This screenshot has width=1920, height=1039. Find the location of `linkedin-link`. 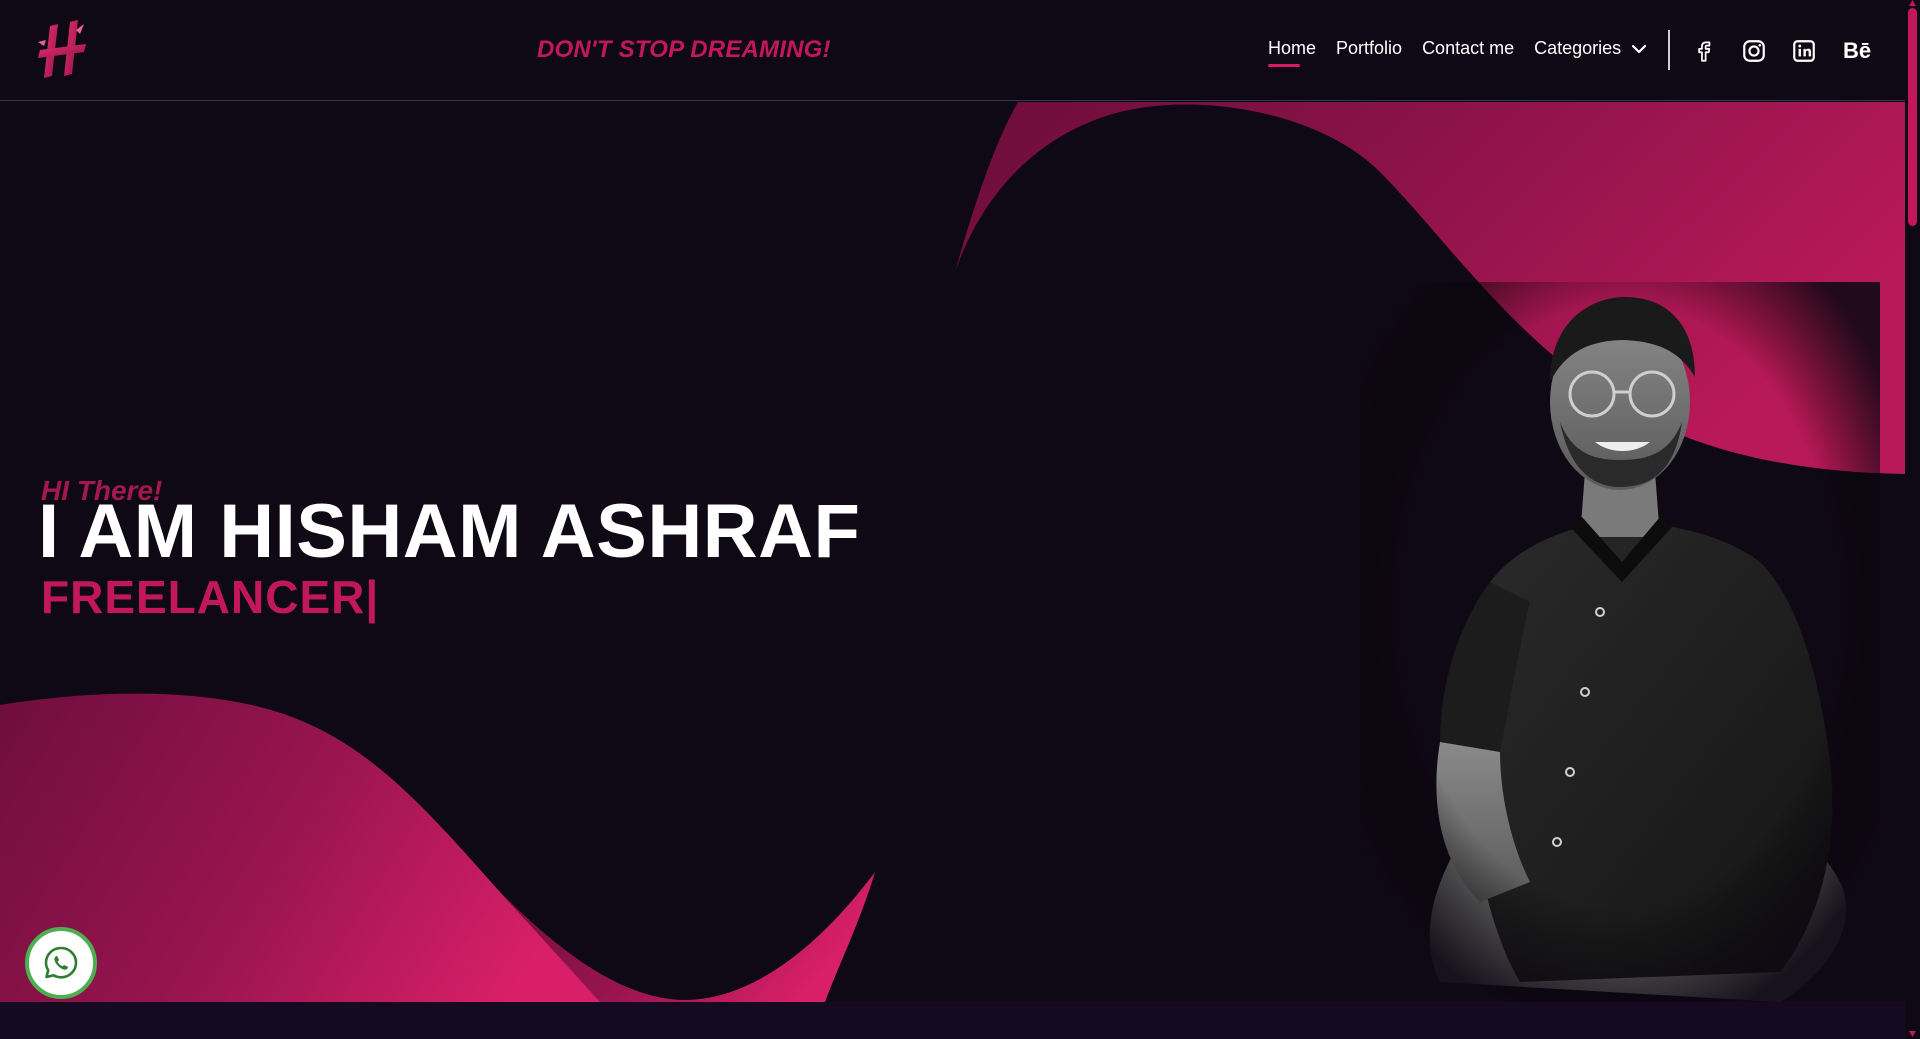

linkedin-link is located at coordinates (1804, 51).